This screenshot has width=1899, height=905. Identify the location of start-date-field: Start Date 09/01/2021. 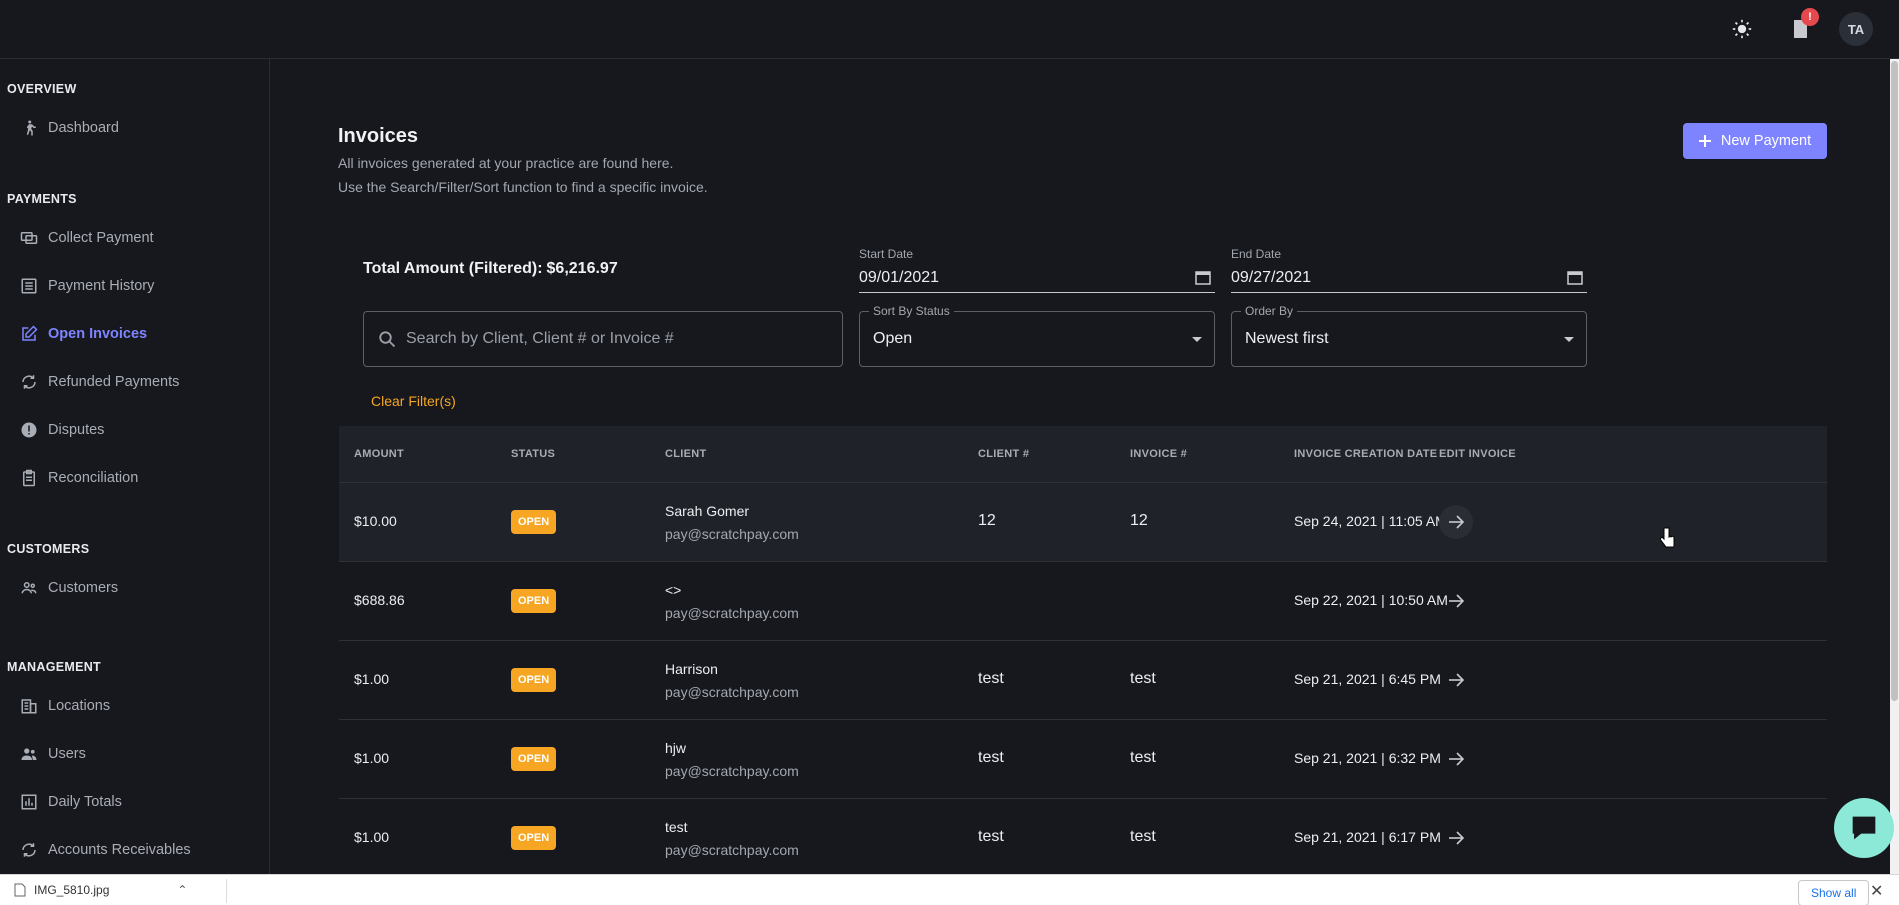
(1037, 270).